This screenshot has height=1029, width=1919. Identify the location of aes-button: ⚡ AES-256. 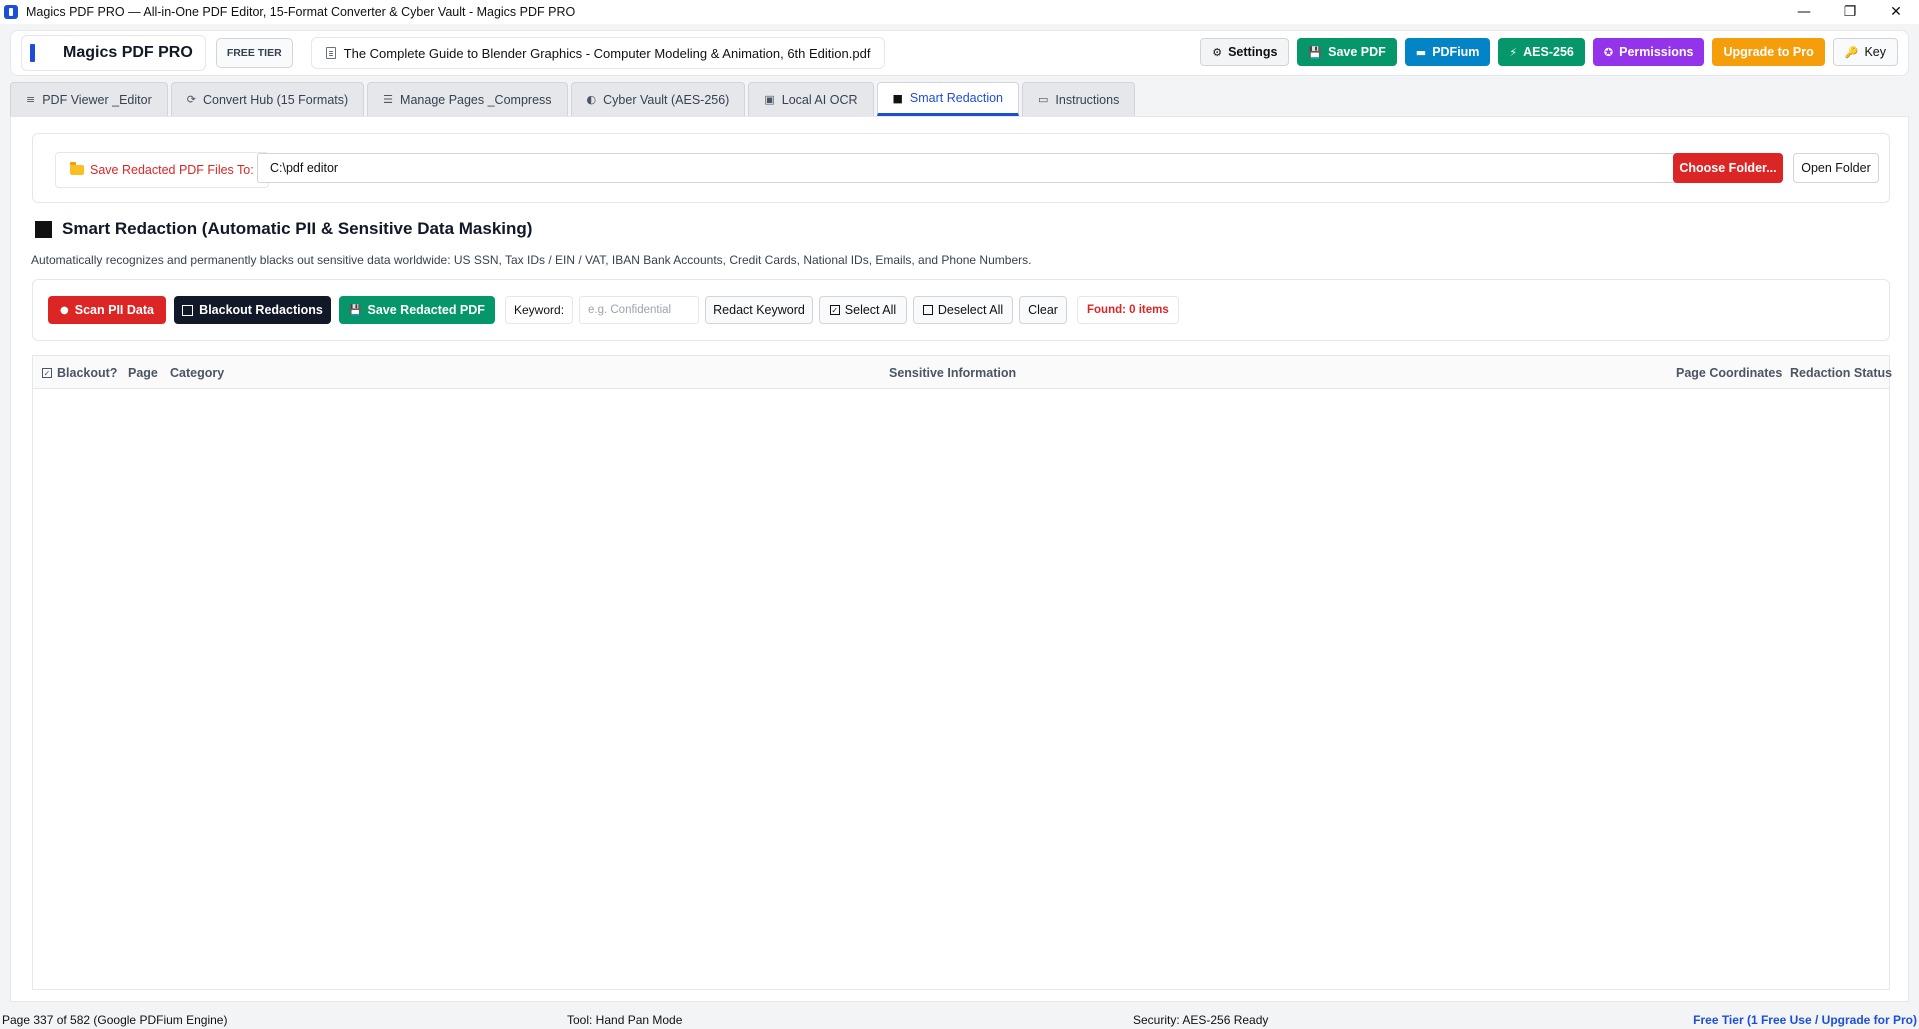
(1541, 52).